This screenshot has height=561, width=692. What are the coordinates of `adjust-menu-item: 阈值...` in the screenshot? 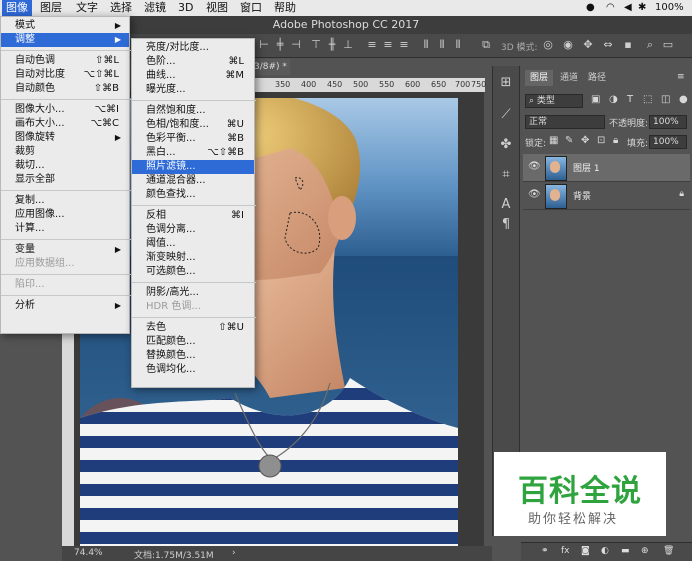 It's located at (193, 244).